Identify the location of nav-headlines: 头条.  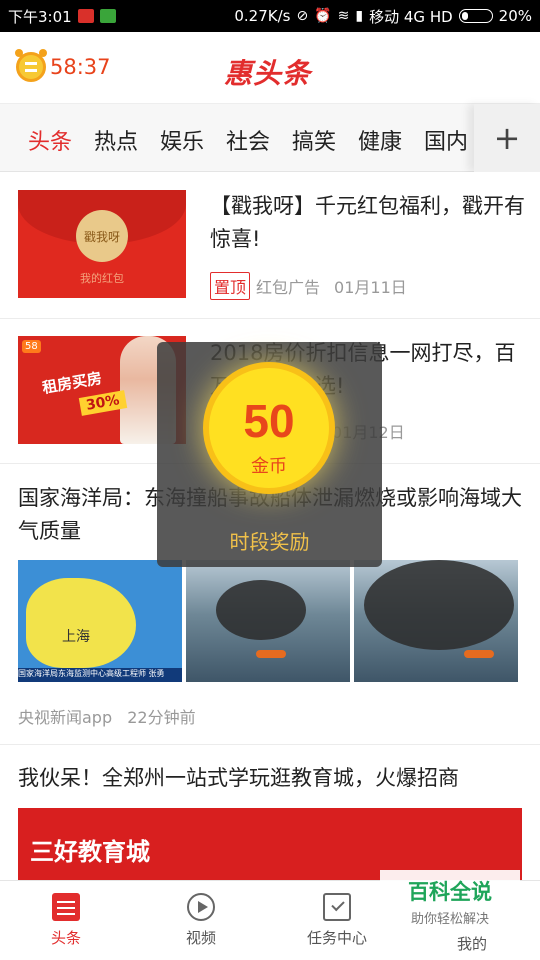
(66, 920).